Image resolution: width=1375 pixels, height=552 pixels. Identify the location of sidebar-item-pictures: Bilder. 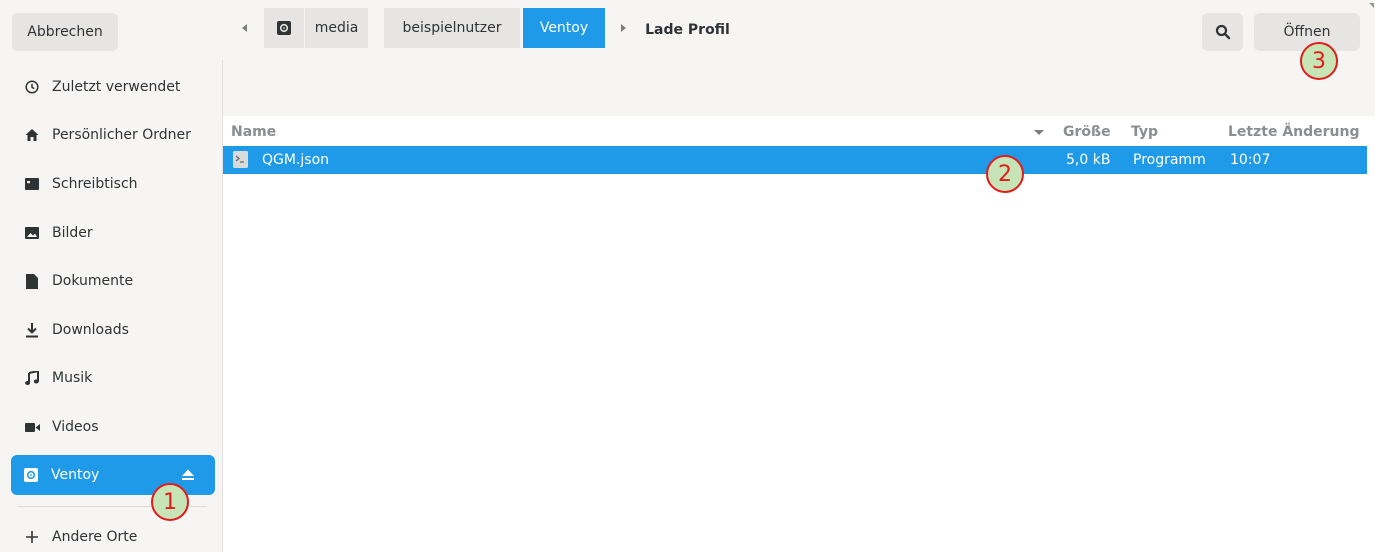
(113, 233).